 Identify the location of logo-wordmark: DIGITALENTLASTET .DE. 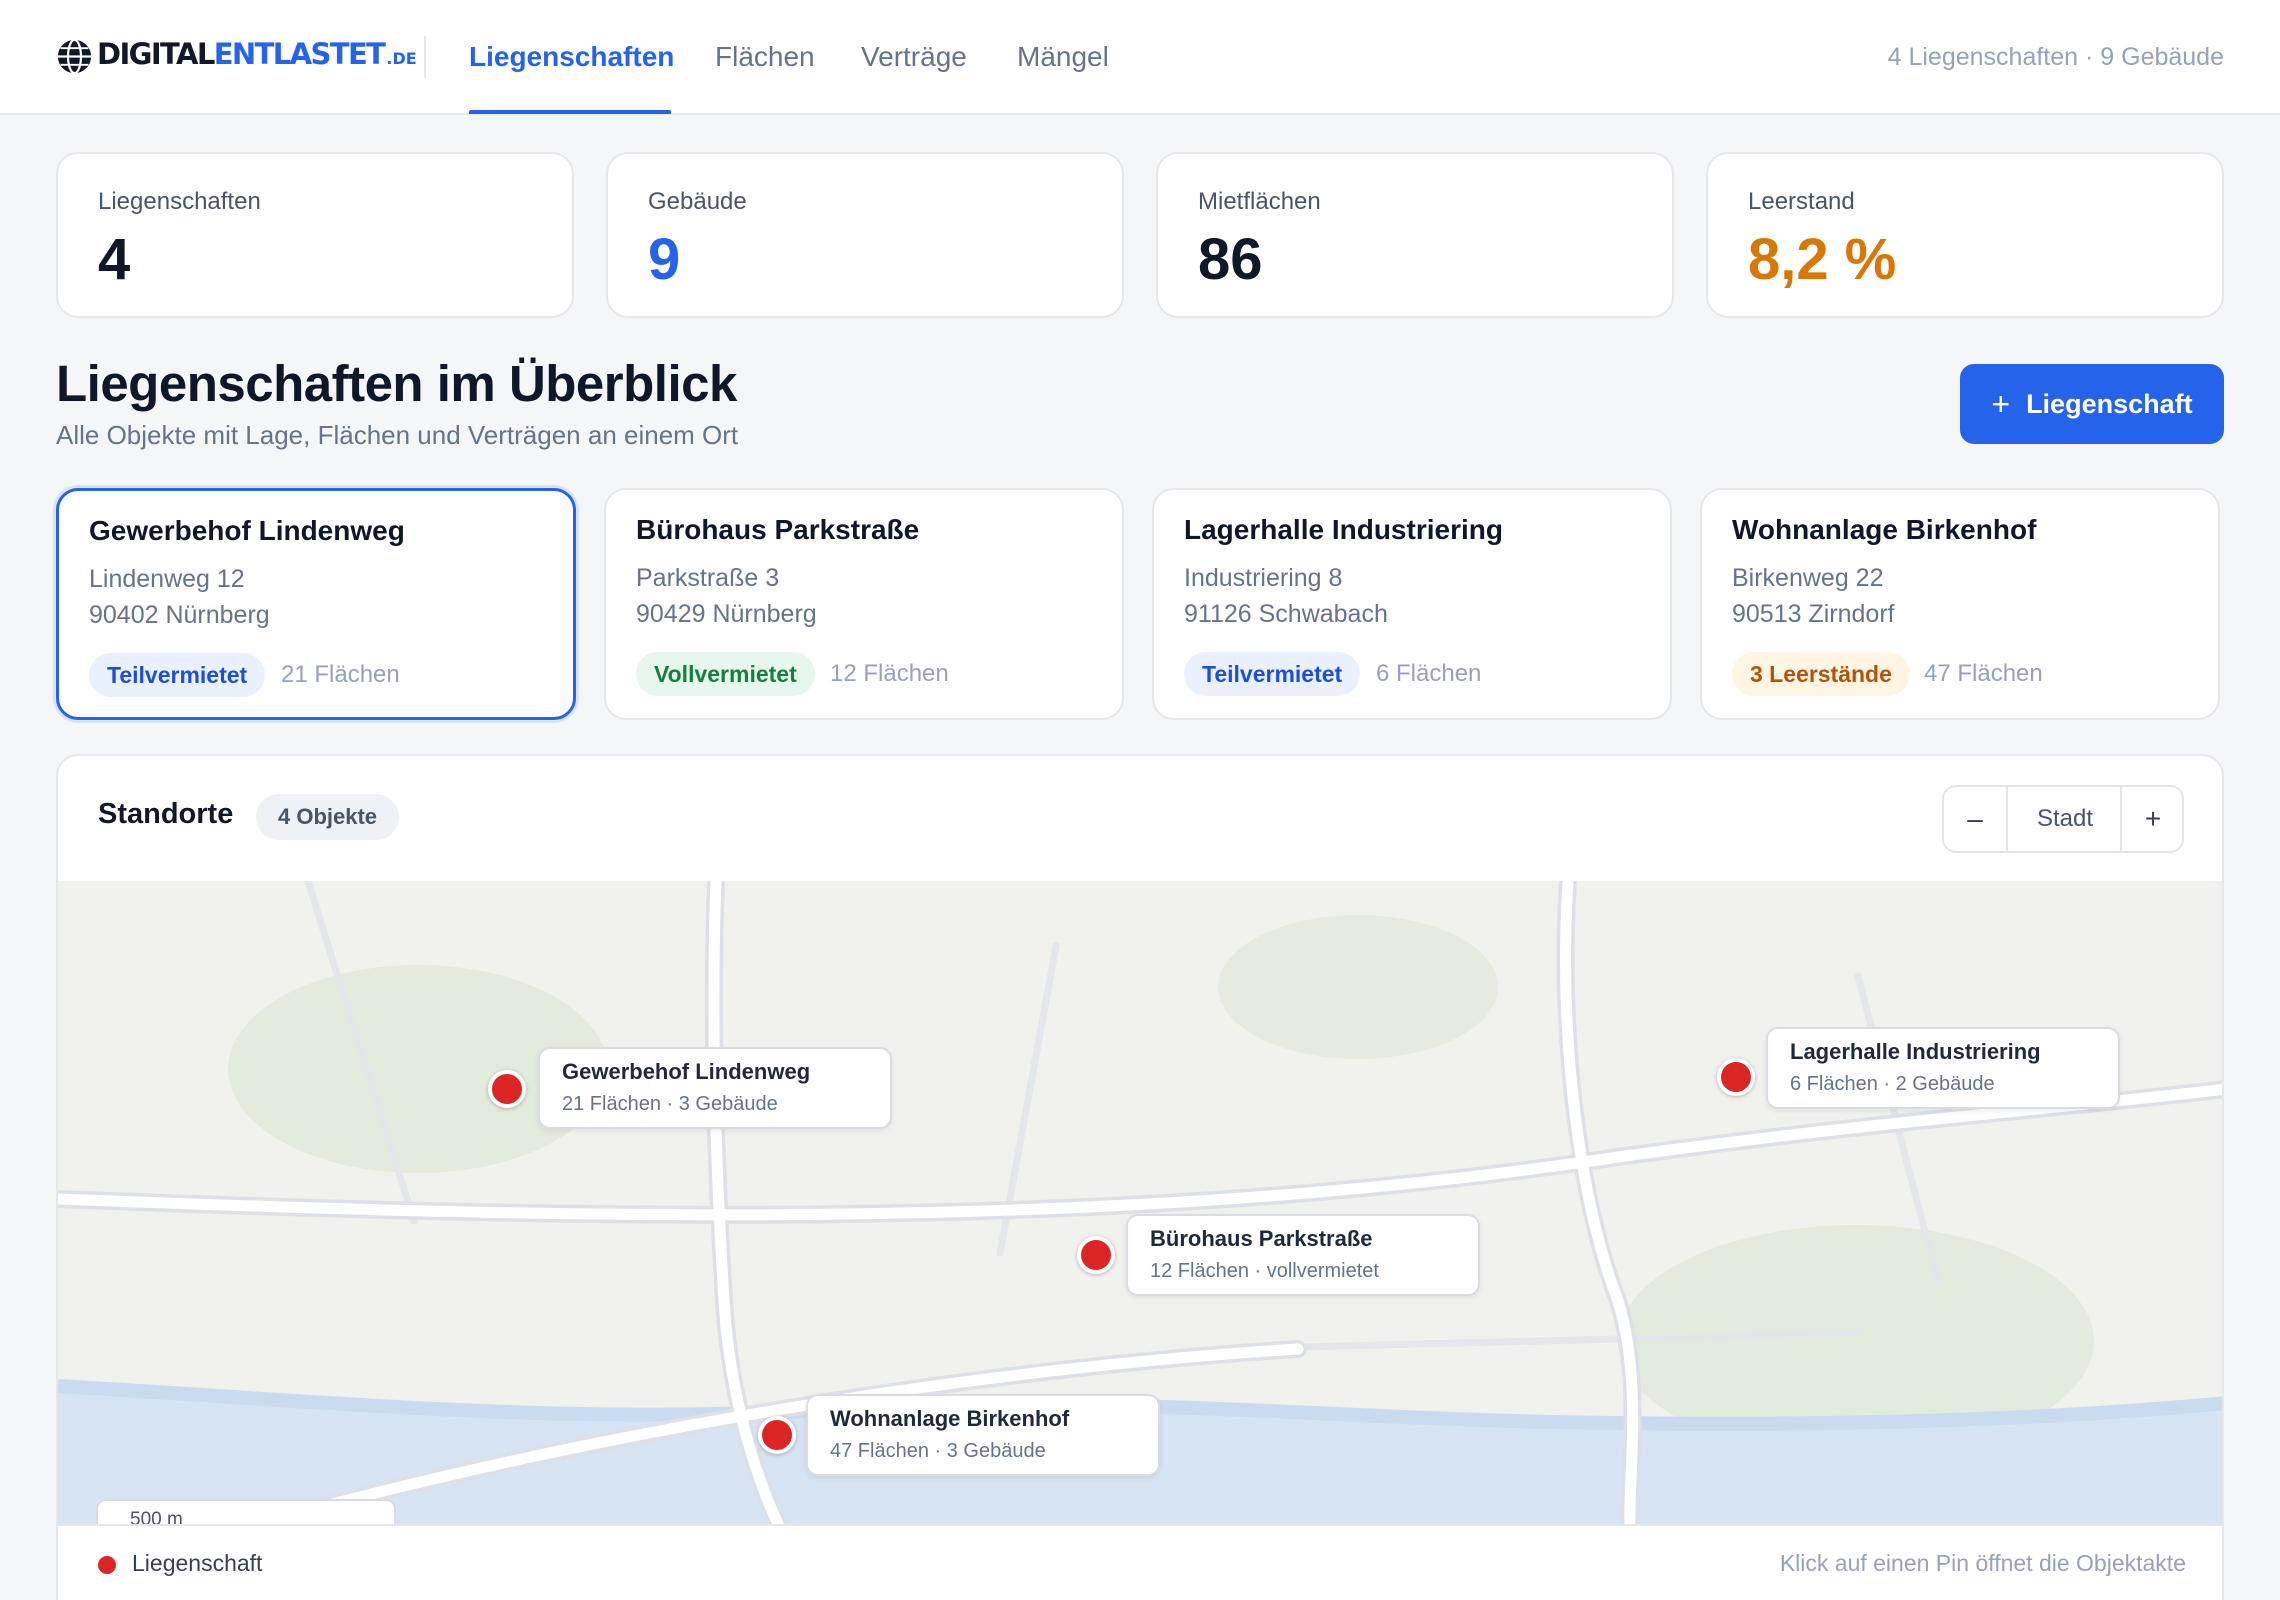
(257, 56).